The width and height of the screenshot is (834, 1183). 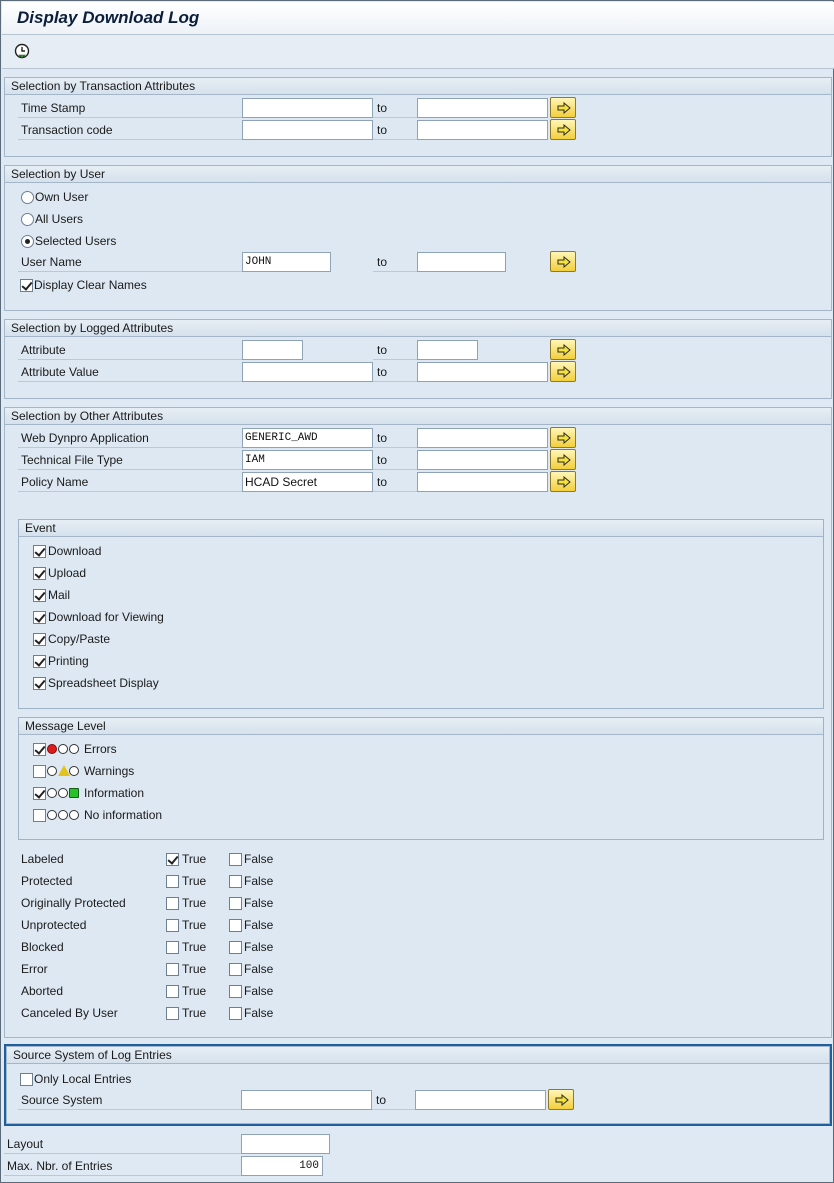 I want to click on group-header: Selection by User, so click(x=418, y=174).